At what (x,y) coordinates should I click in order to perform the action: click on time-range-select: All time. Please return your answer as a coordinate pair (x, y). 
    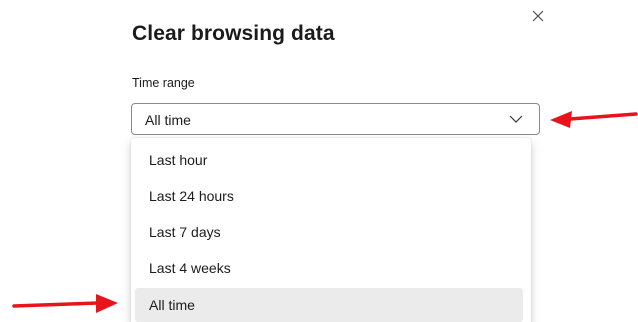
    Looking at the image, I should click on (335, 119).